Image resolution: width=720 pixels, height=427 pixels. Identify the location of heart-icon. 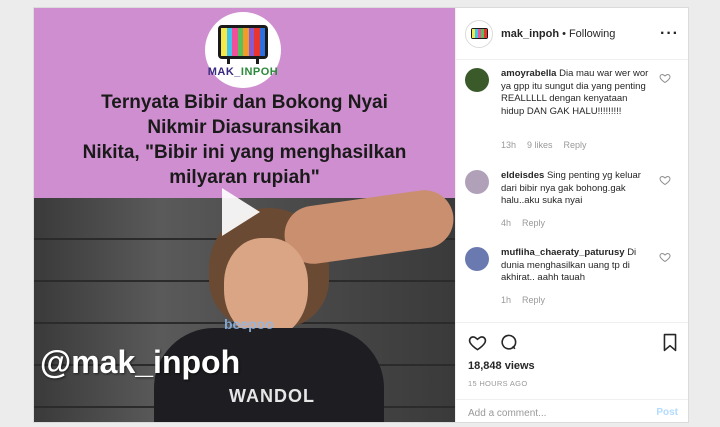
(477, 342).